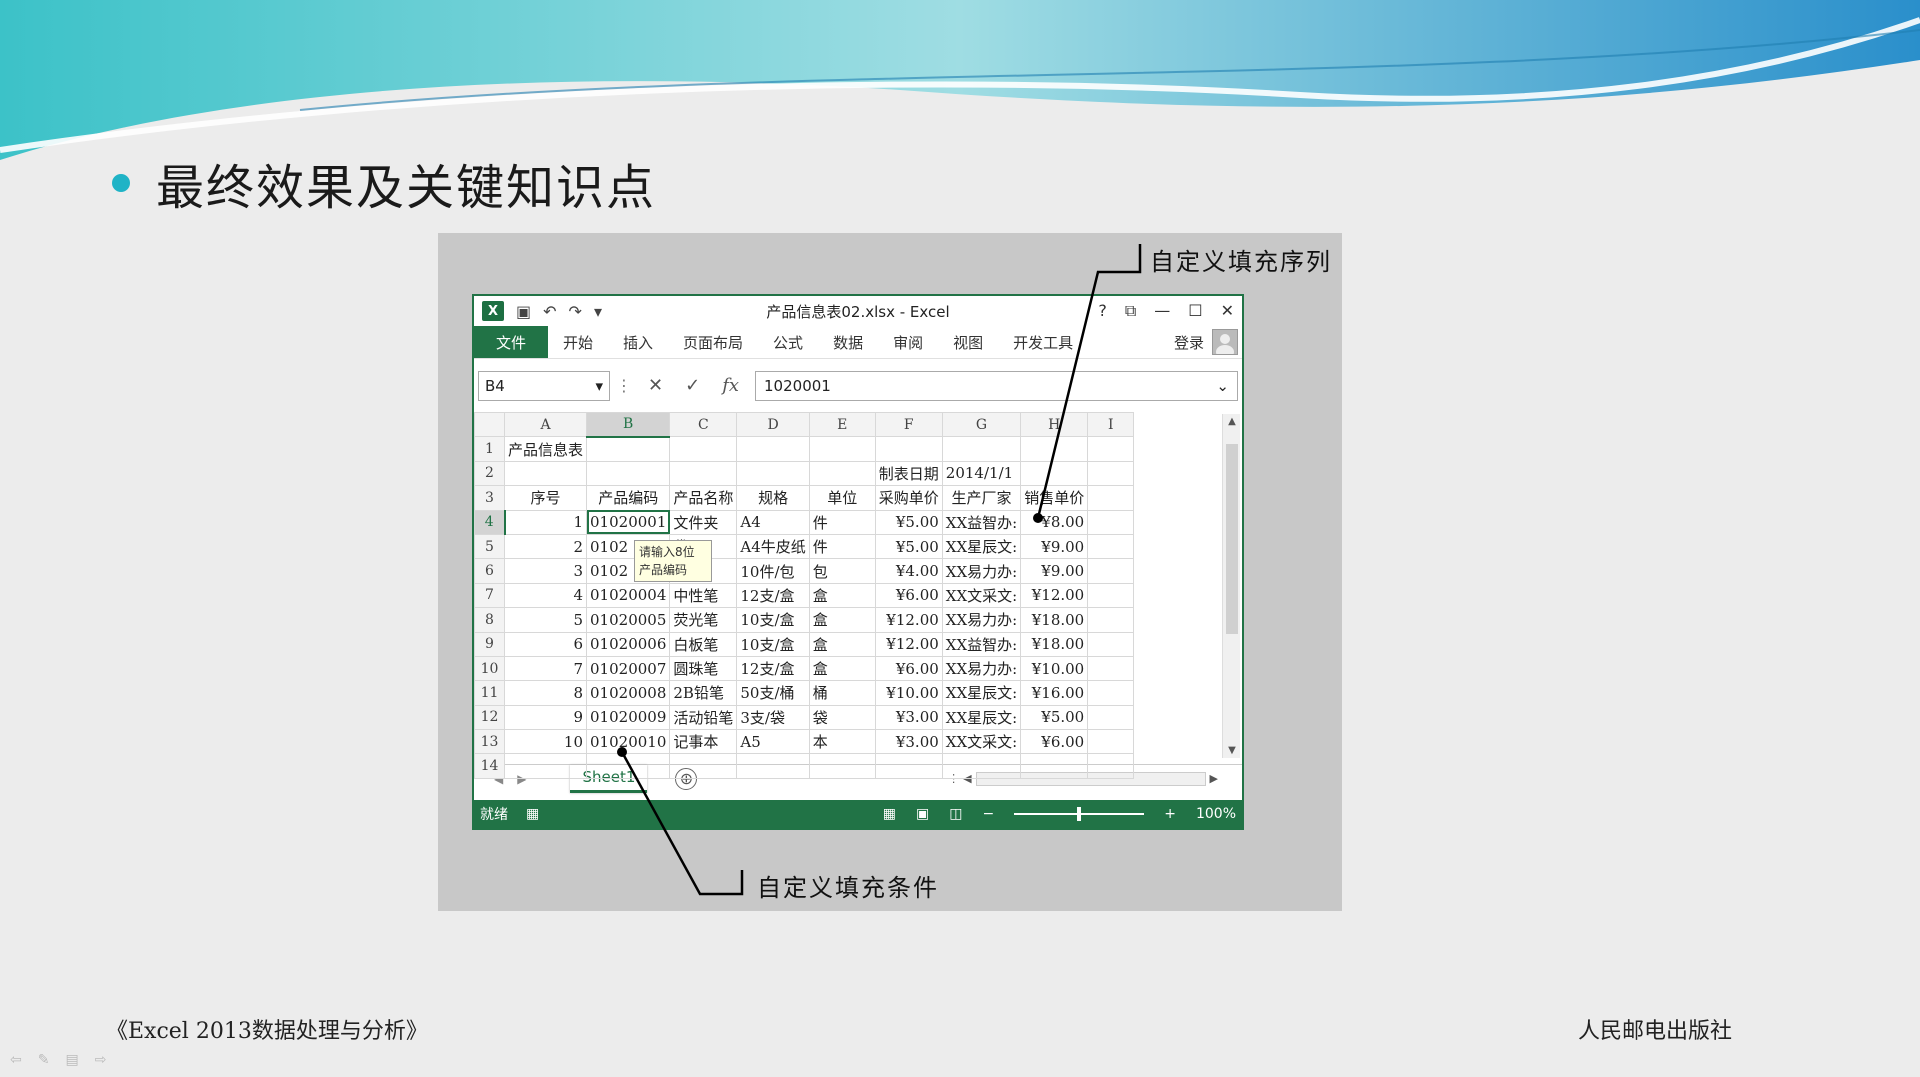 The width and height of the screenshot is (1920, 1077). I want to click on cell: 01020001, so click(628, 522).